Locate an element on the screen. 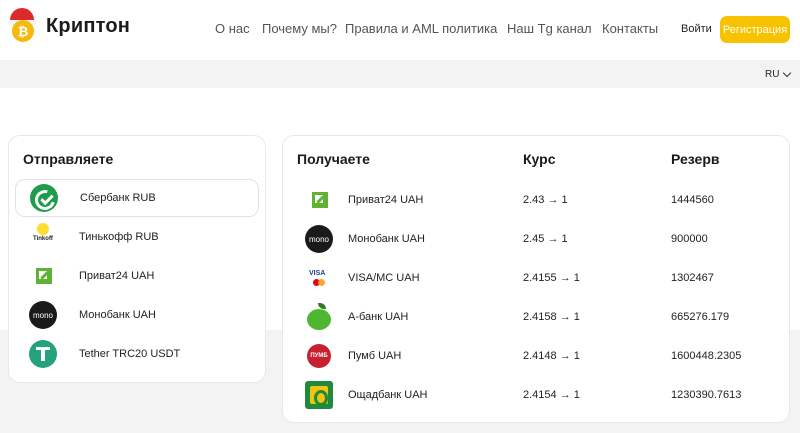  login-link: Войти is located at coordinates (696, 29).